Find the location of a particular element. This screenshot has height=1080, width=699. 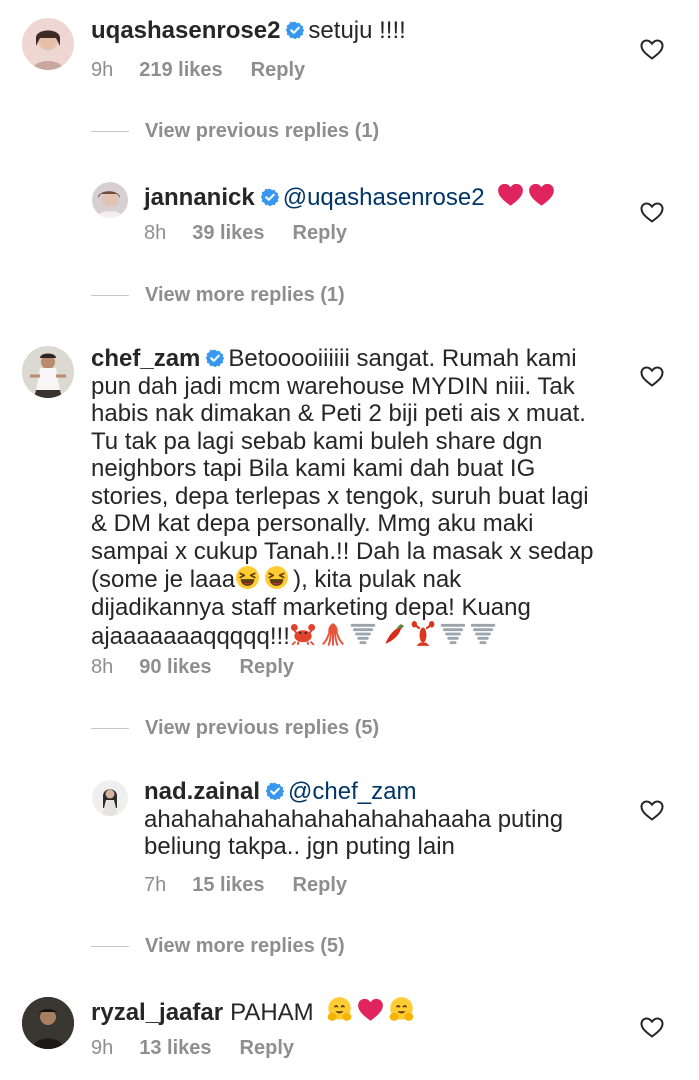

comment-text: ), kita pulak nak is located at coordinates (377, 579).